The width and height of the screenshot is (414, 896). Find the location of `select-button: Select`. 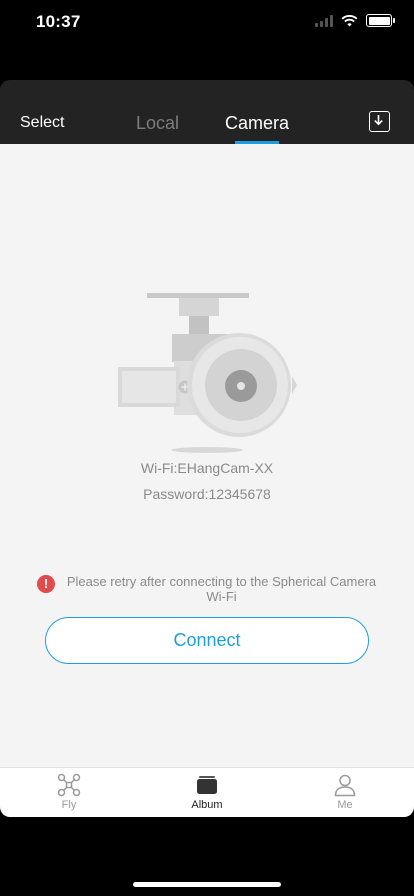

select-button: Select is located at coordinates (42, 123).